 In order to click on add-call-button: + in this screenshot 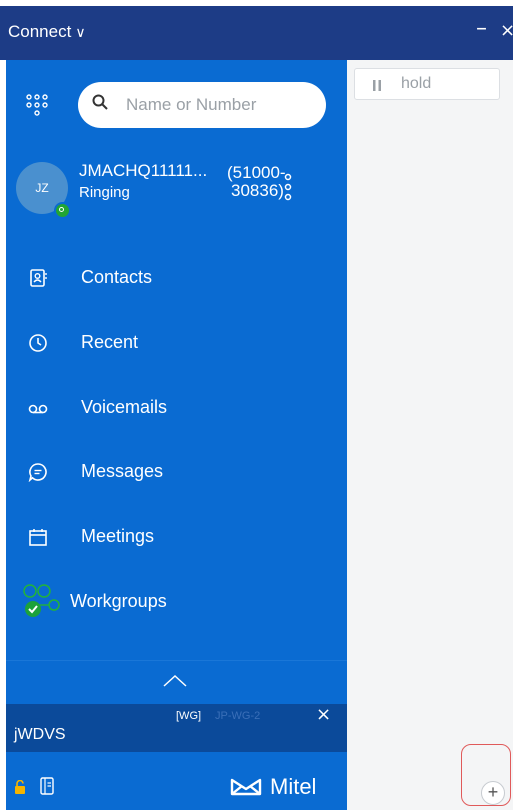, I will do `click(493, 793)`.